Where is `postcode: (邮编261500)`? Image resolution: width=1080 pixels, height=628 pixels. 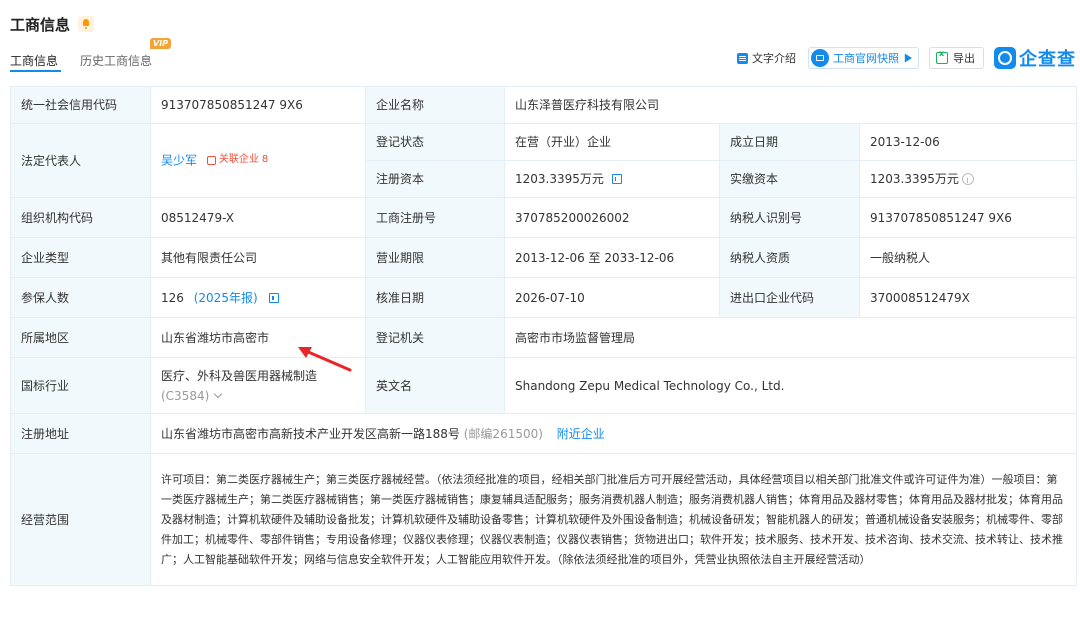 postcode: (邮编261500) is located at coordinates (503, 433).